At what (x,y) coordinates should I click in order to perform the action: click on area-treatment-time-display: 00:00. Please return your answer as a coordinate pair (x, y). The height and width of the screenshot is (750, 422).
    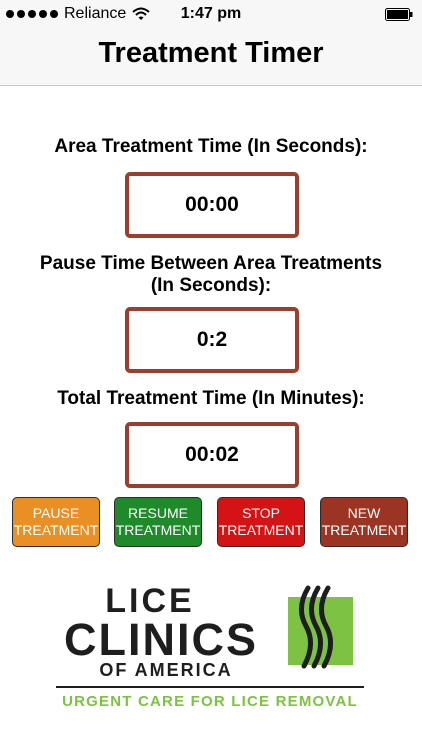
    Looking at the image, I should click on (212, 205).